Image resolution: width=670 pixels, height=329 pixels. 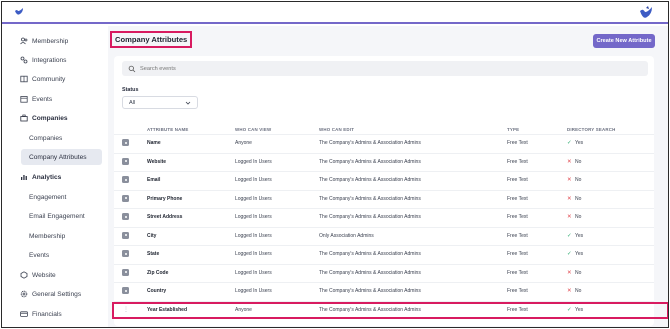 I want to click on who-can-edit-cell: Only Association Admins, so click(x=346, y=235).